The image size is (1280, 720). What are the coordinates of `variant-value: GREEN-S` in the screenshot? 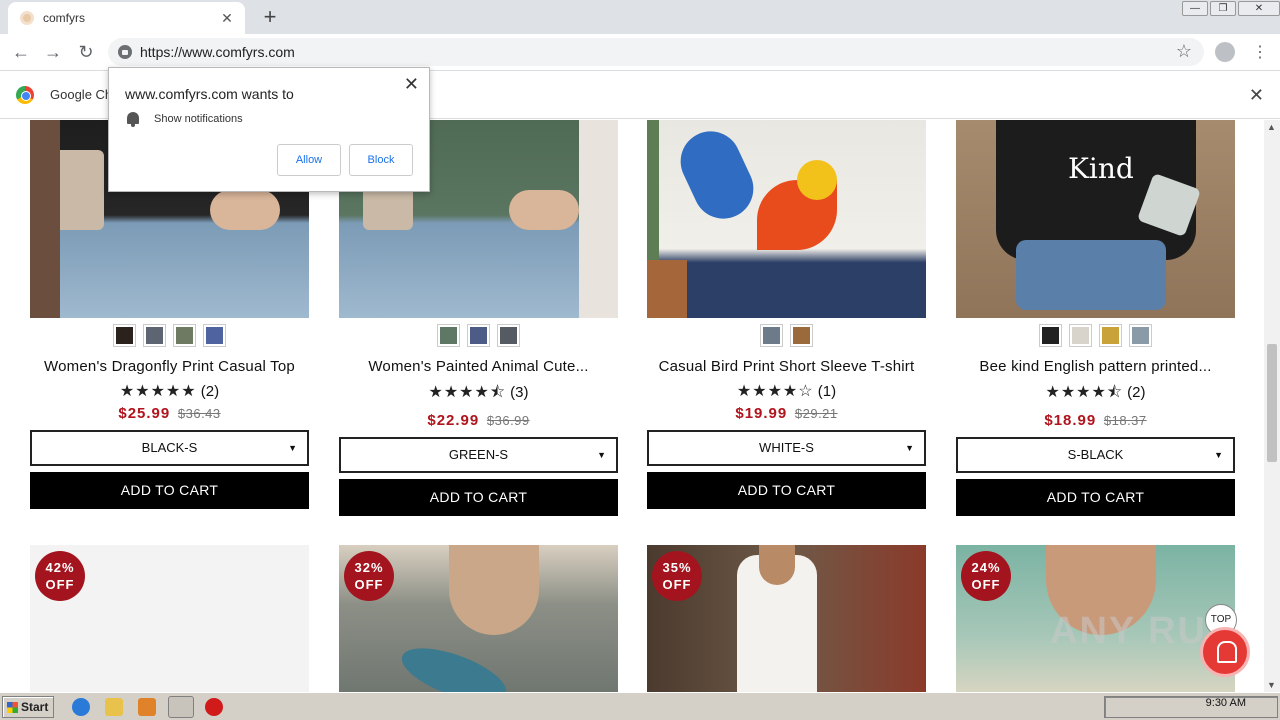 It's located at (478, 454).